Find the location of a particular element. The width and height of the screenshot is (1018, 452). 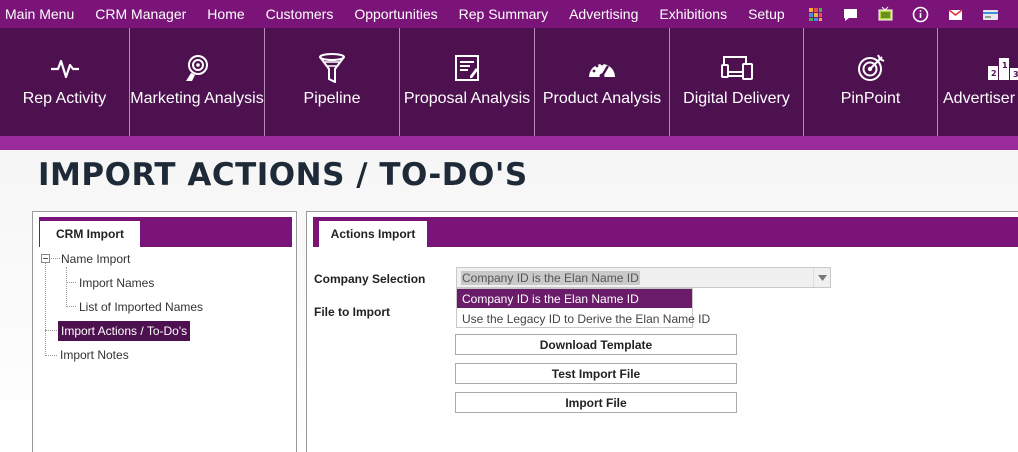

tile-label: Advertiser R is located at coordinates (980, 98).